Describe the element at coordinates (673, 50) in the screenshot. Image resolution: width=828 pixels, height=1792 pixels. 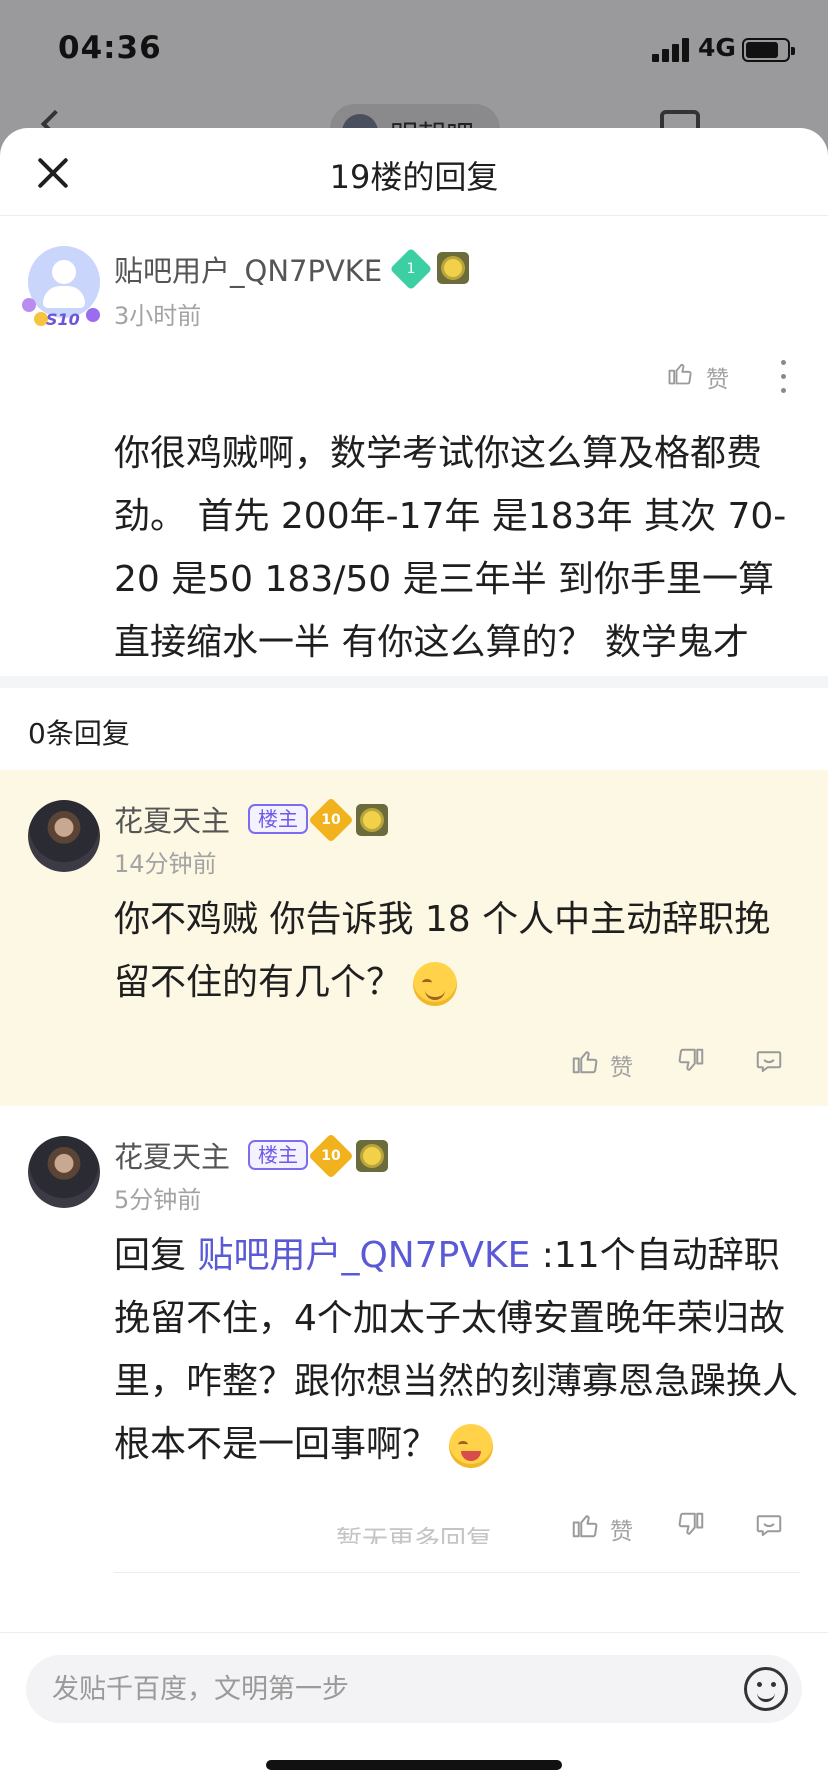
I see `signal-icon` at that location.